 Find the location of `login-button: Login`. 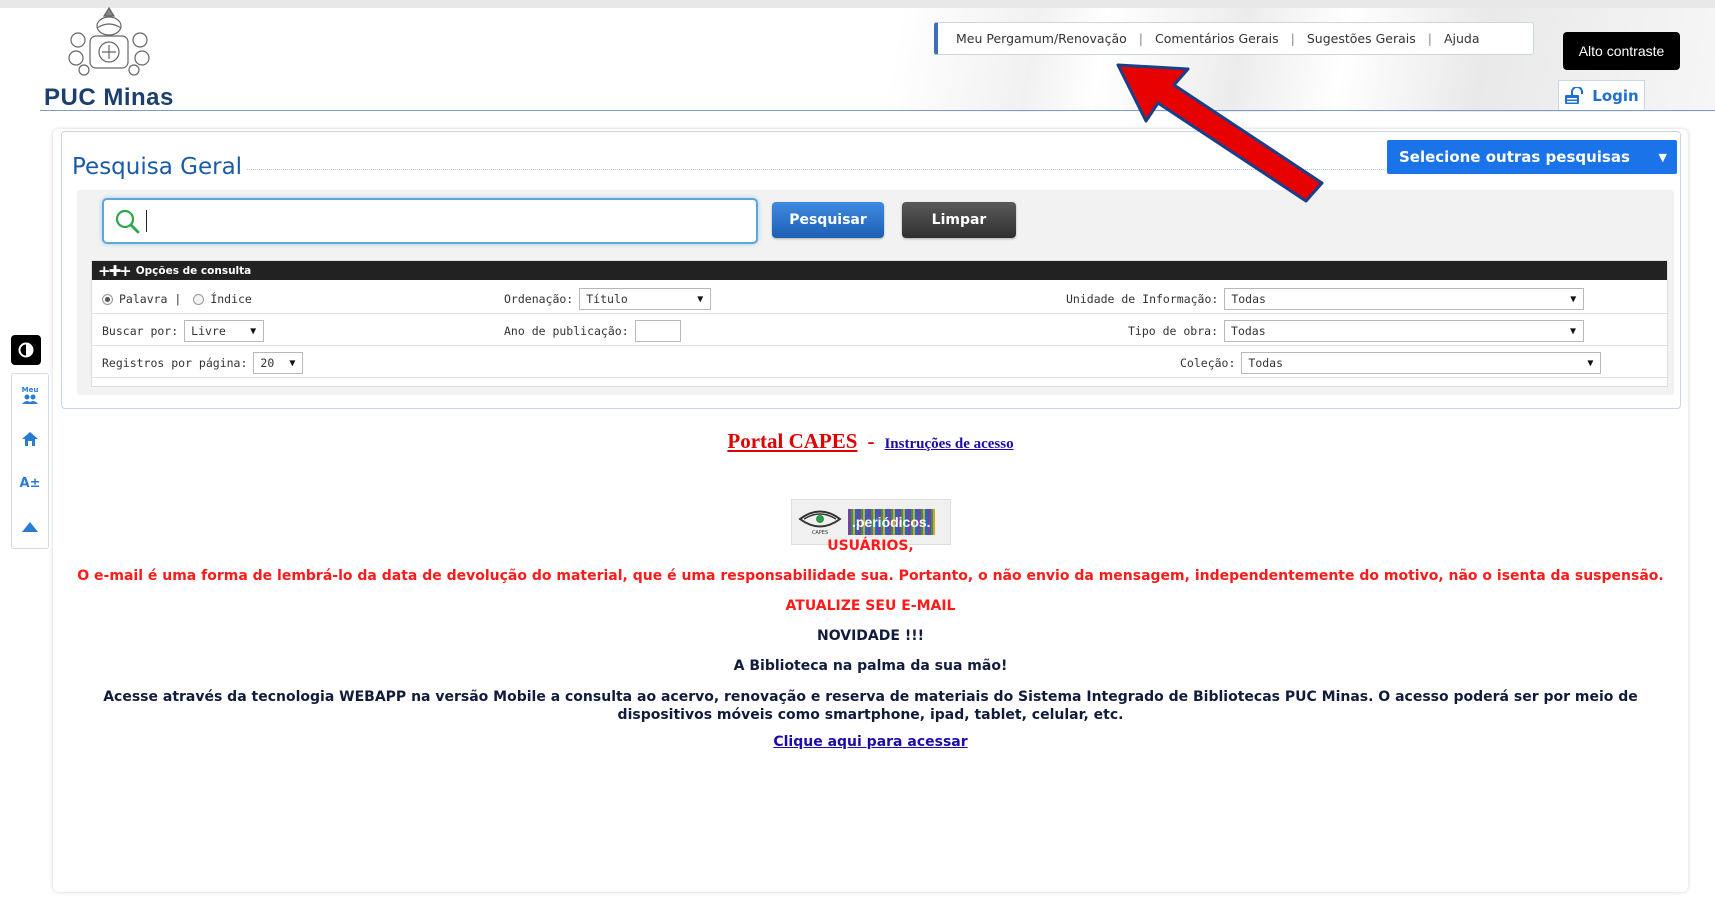

login-button: Login is located at coordinates (1601, 95).